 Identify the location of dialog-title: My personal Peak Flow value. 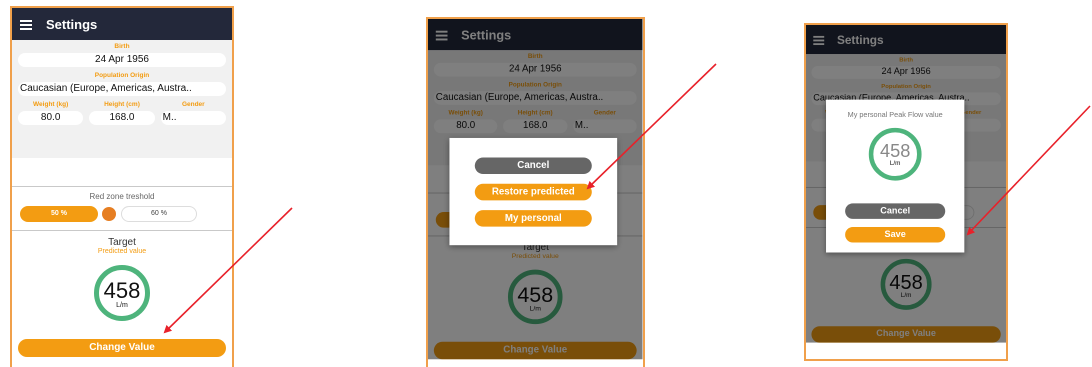
(895, 114).